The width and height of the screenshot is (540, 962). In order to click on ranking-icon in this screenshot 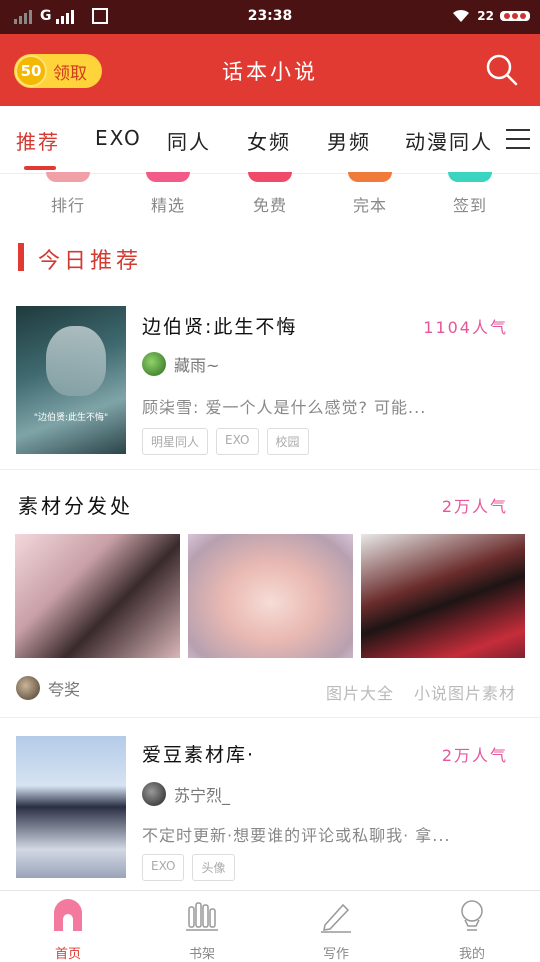, I will do `click(68, 177)`.